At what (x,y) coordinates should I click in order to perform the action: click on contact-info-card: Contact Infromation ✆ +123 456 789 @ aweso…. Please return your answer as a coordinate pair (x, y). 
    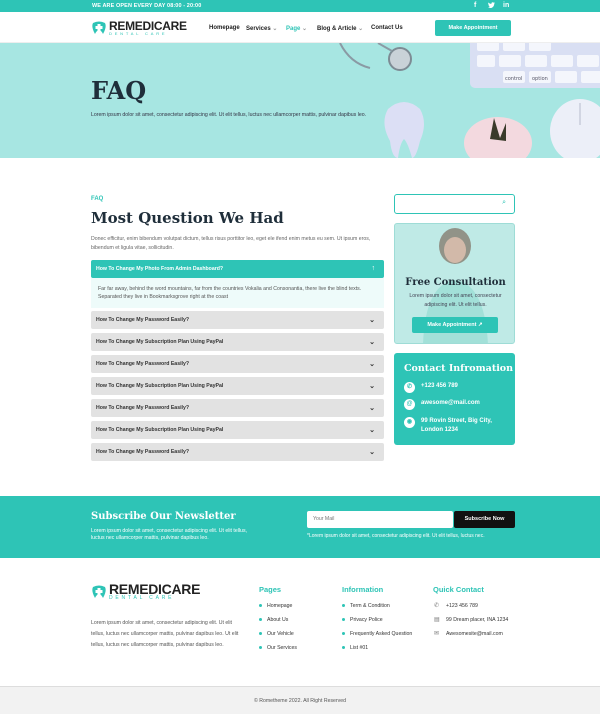
    Looking at the image, I should click on (454, 399).